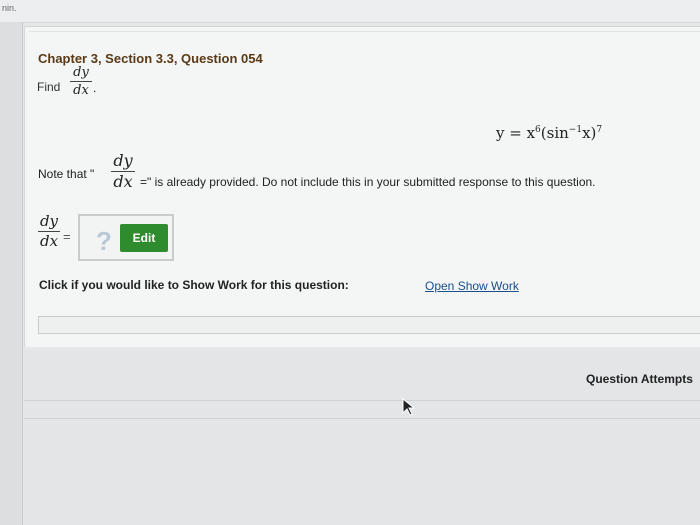  I want to click on equation-inverse: −1, so click(575, 130).